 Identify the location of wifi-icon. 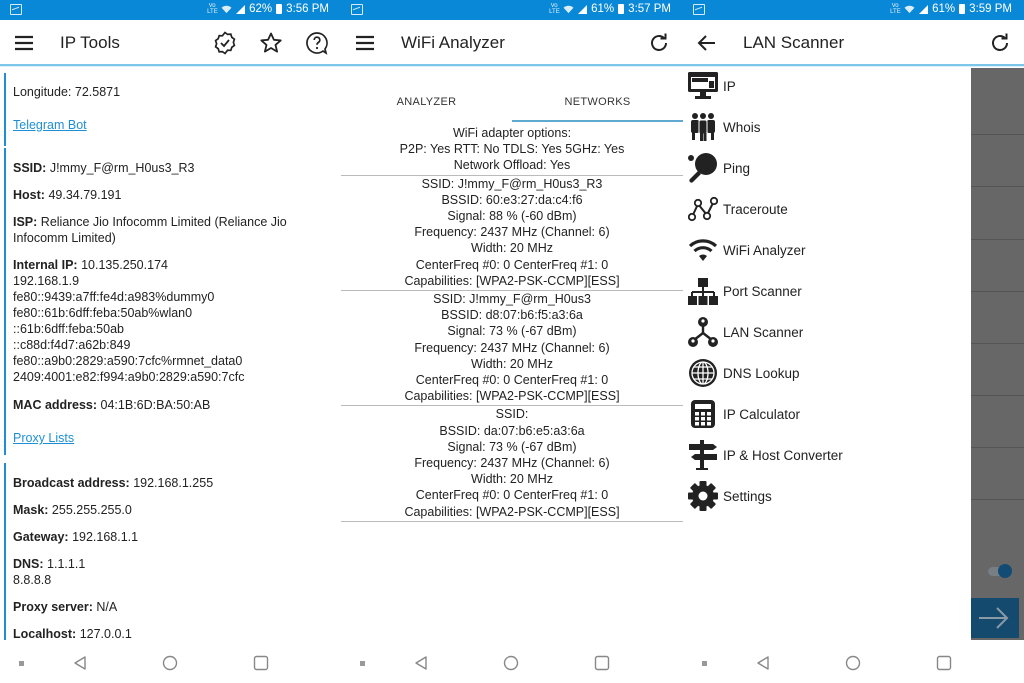
(703, 250).